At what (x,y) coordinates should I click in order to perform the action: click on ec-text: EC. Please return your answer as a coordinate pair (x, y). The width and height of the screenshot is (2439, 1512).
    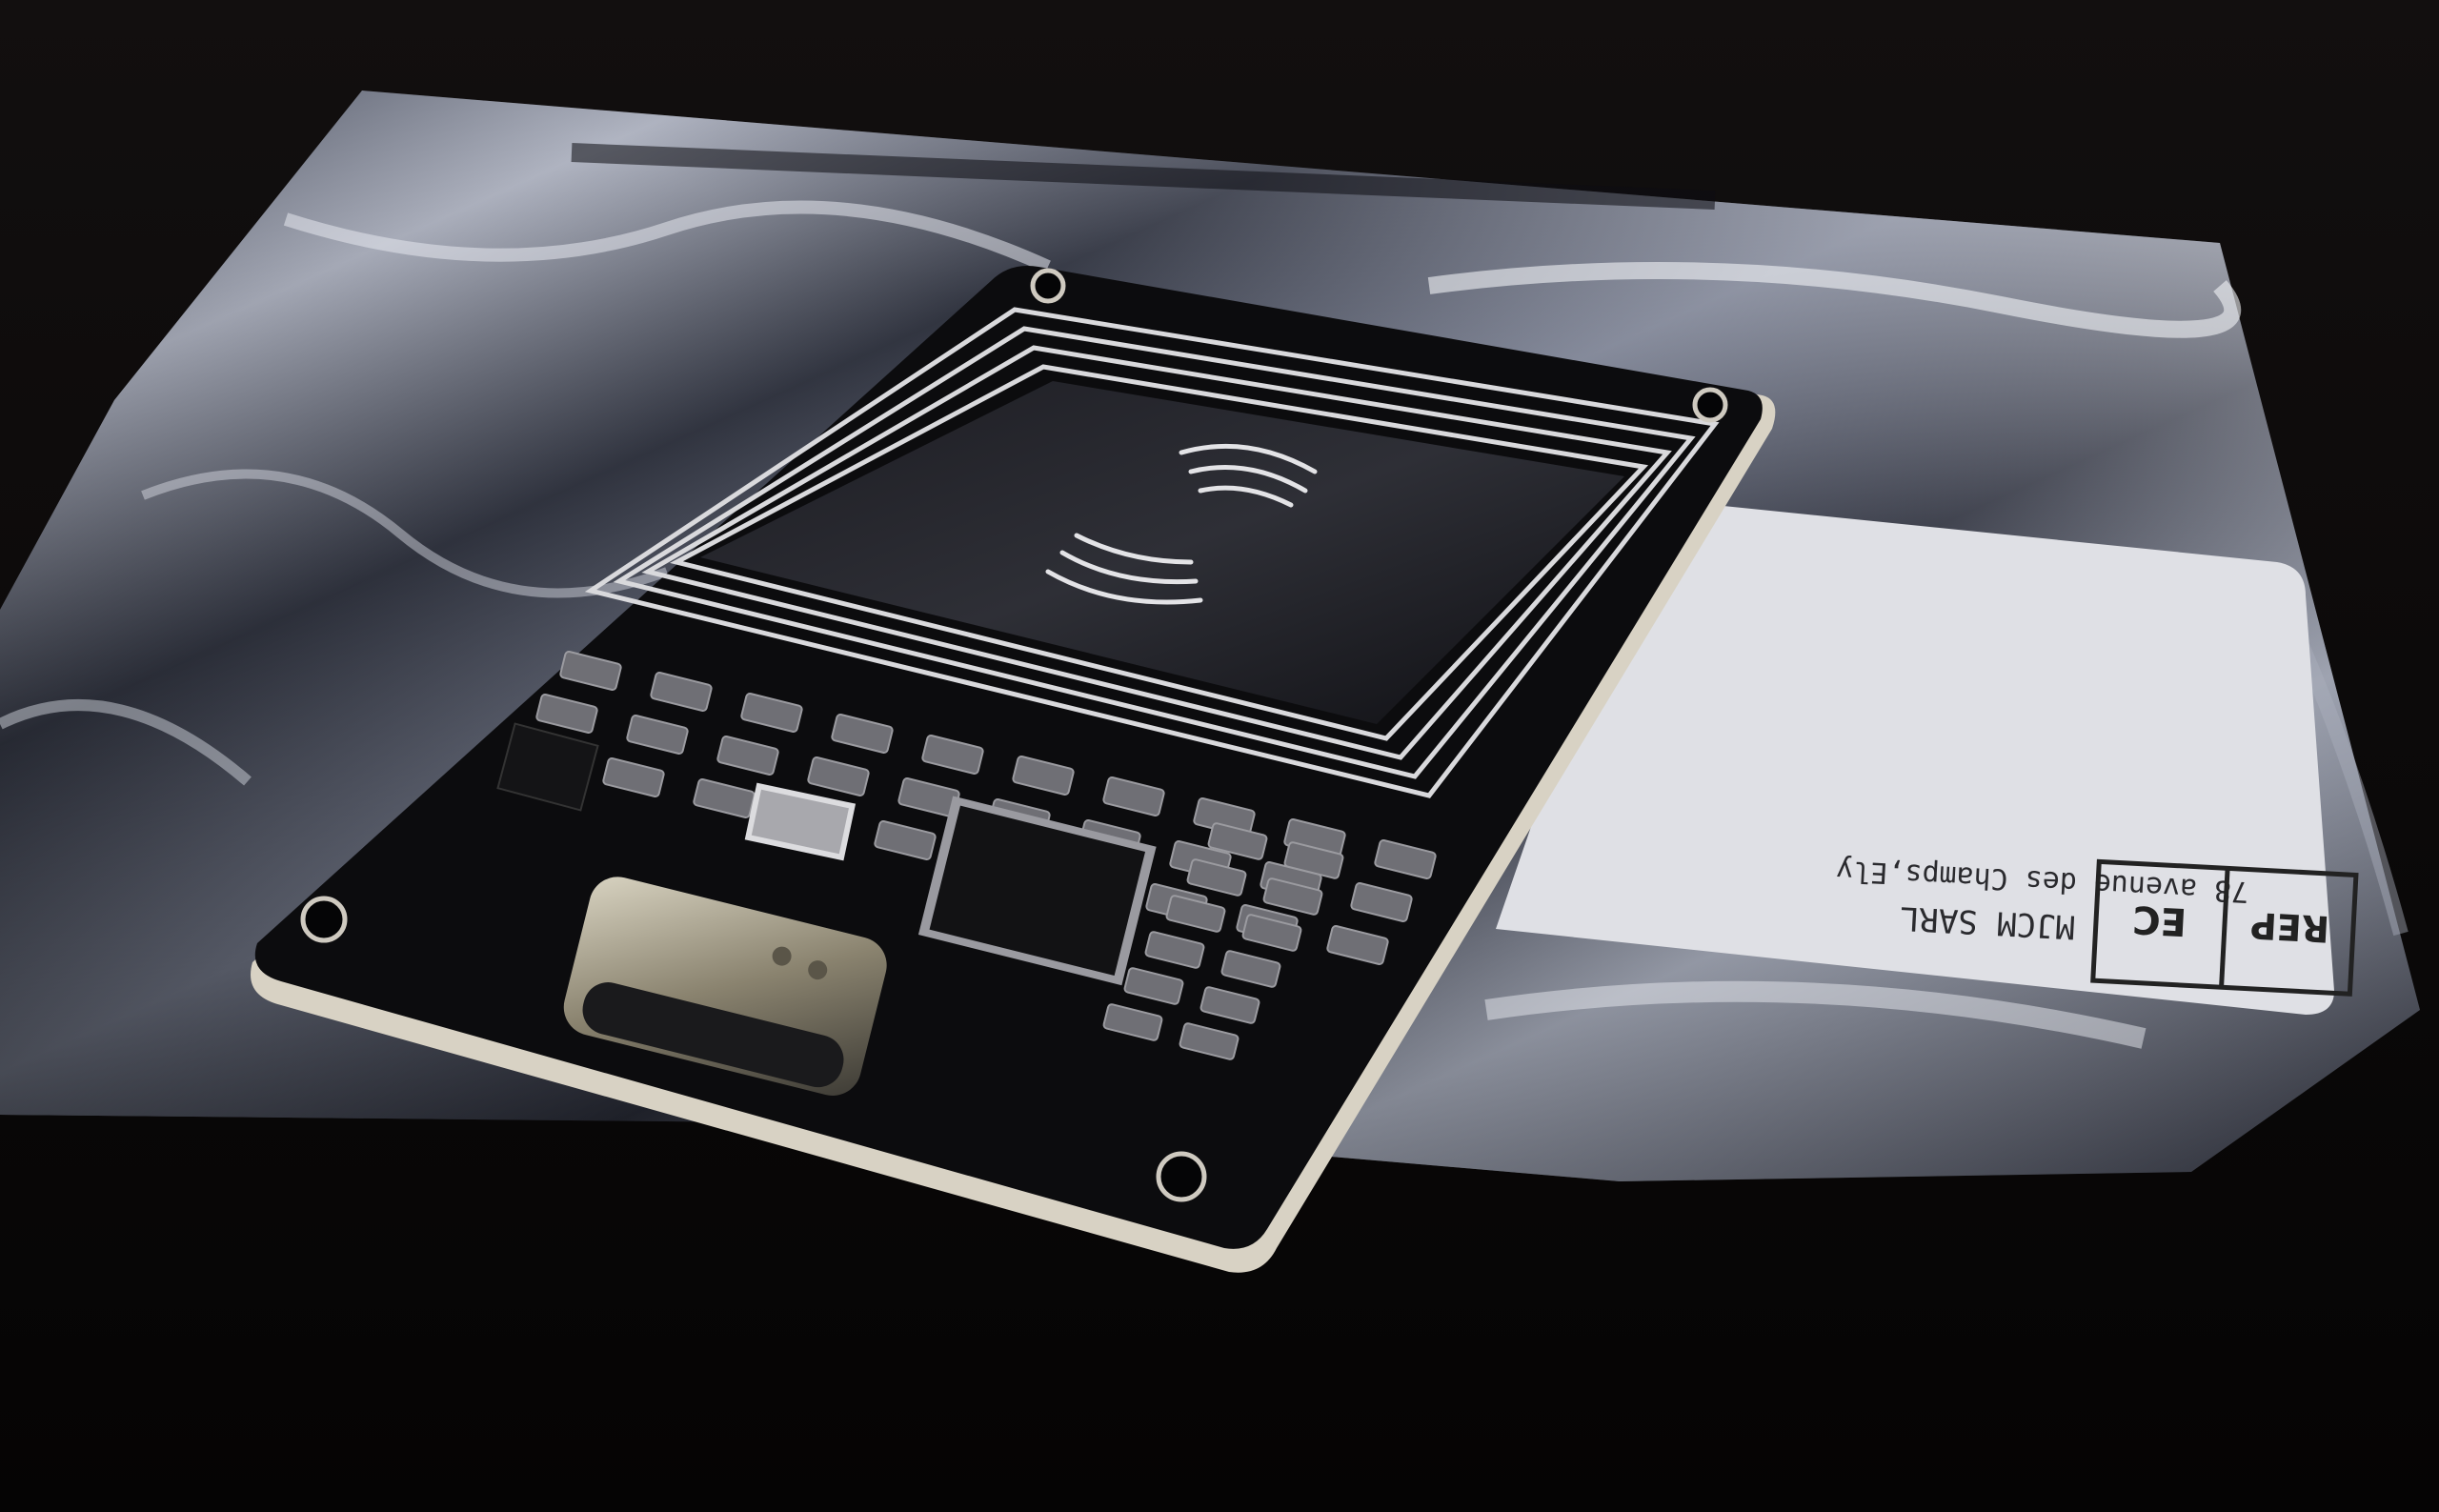
    Looking at the image, I should click on (2159, 920).